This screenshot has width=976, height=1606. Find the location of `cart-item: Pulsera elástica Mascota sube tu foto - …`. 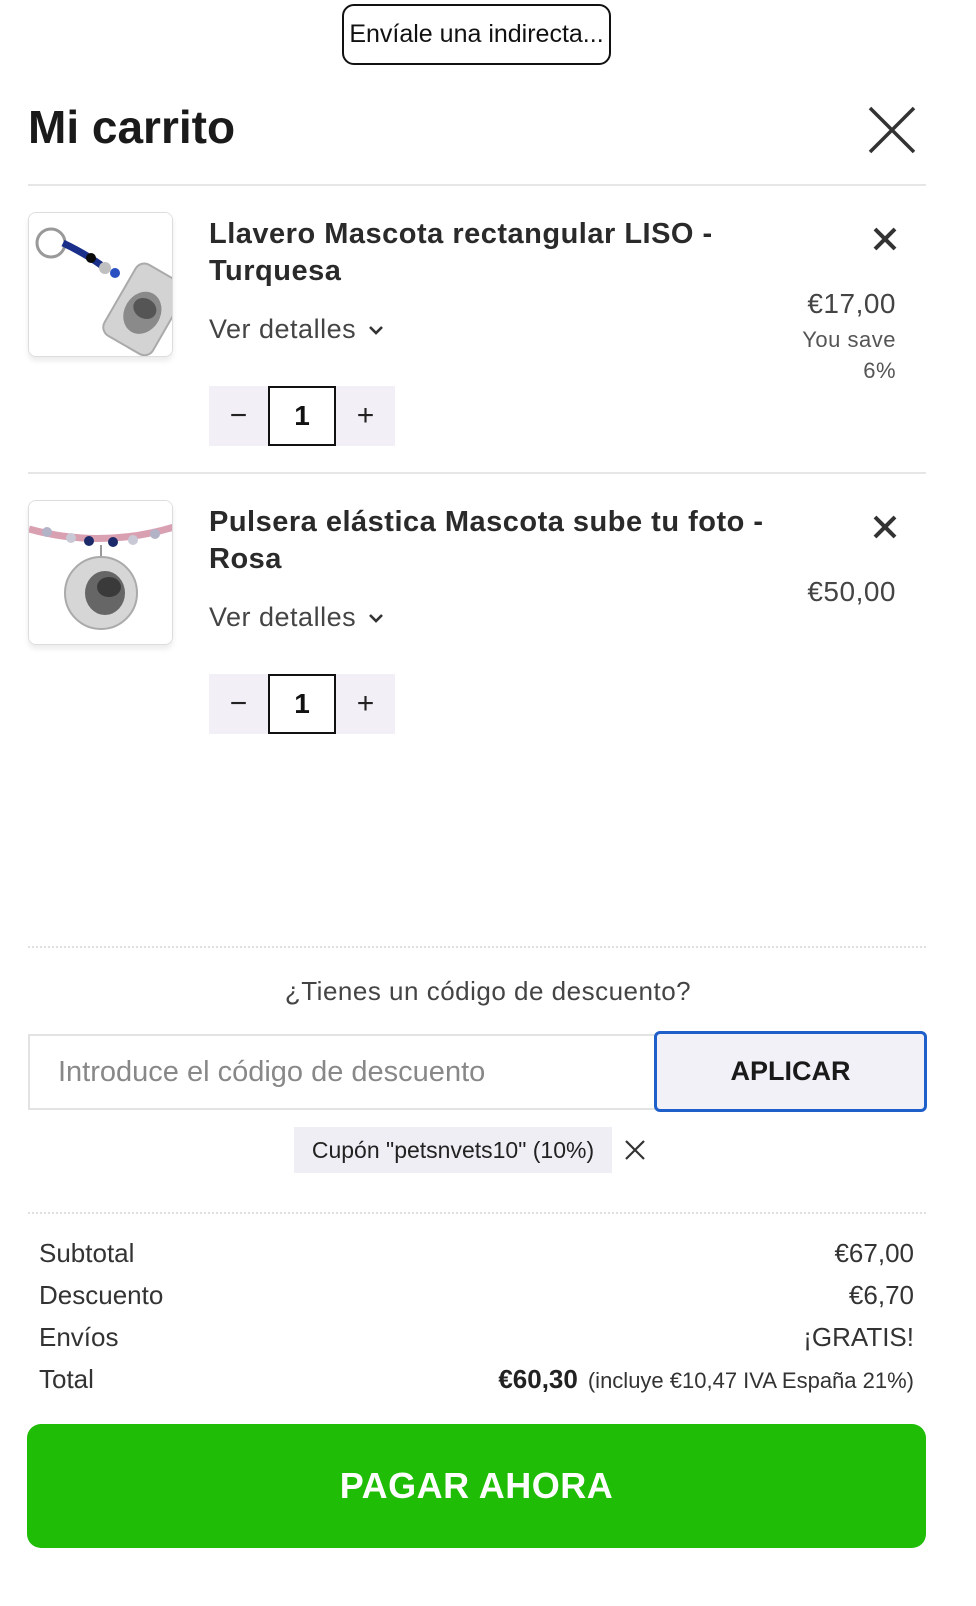

cart-item: Pulsera elástica Mascota sube tu foto - … is located at coordinates (477, 620).